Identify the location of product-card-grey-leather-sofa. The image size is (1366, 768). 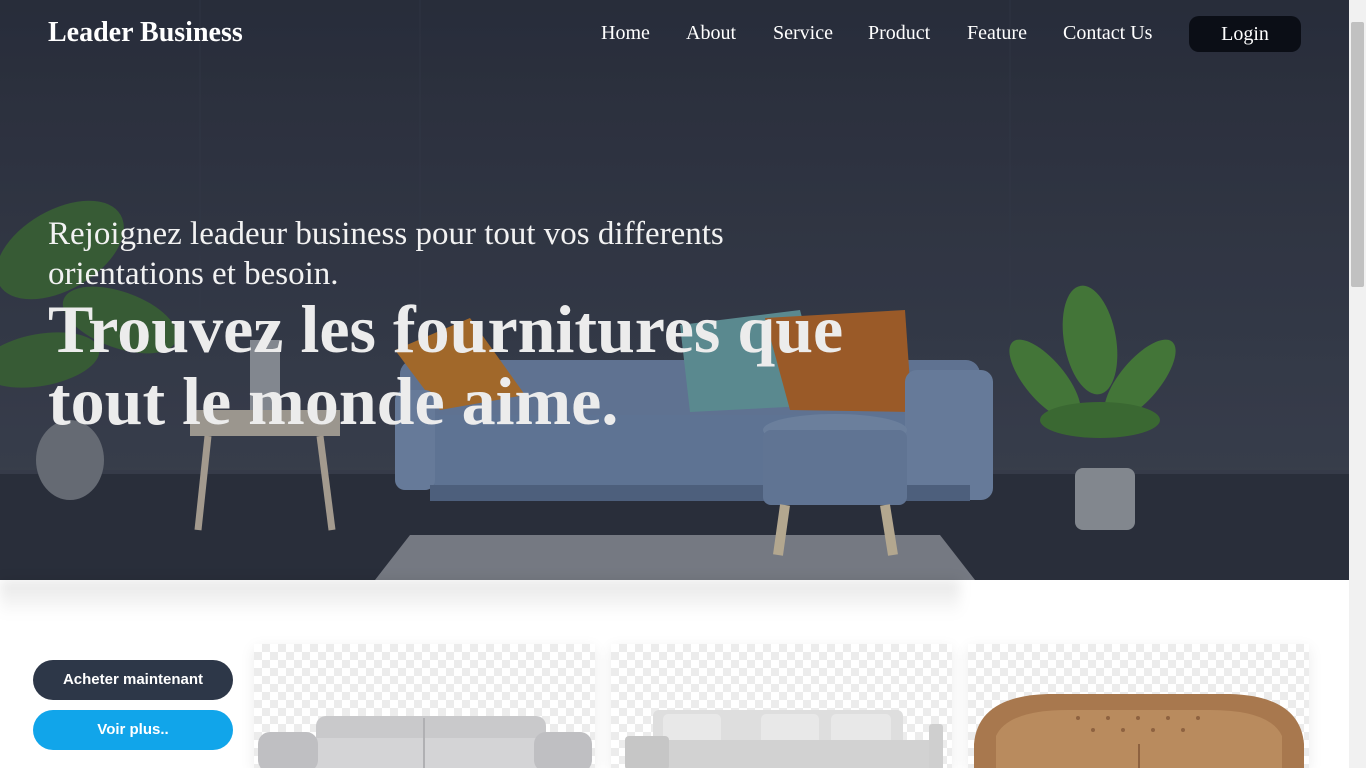
(424, 706).